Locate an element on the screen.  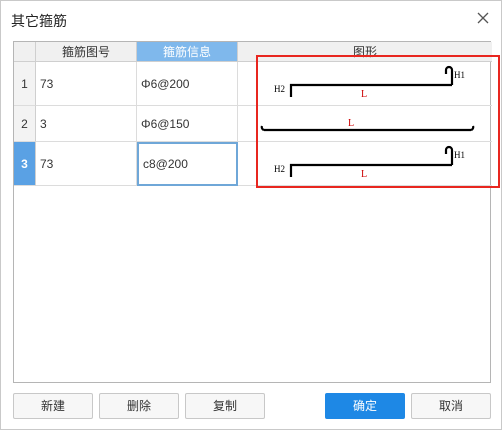
new-button: 新建 is located at coordinates (53, 406).